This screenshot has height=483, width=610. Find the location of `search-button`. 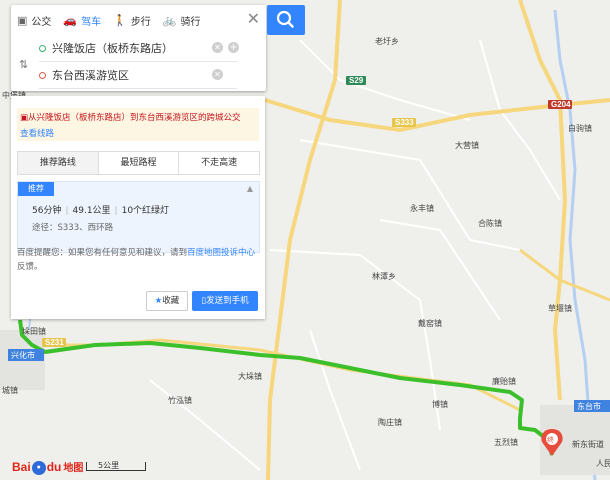

search-button is located at coordinates (286, 20).